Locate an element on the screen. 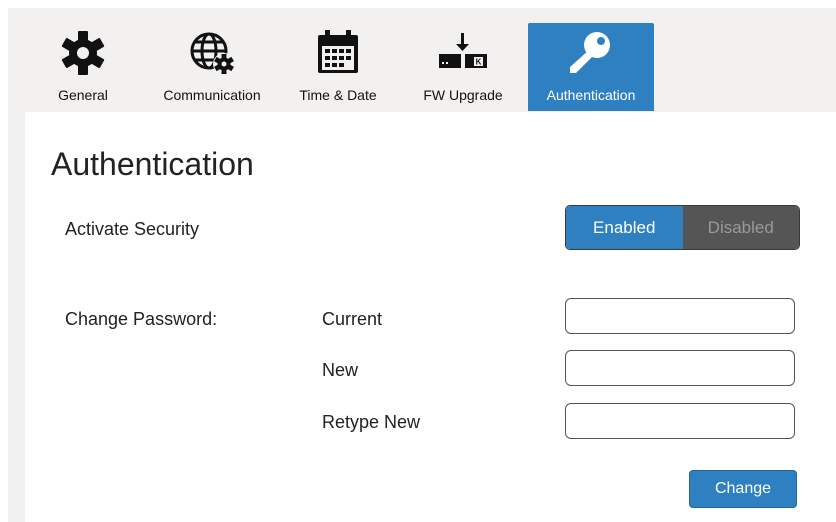  tab-general-label: General is located at coordinates (83, 95).